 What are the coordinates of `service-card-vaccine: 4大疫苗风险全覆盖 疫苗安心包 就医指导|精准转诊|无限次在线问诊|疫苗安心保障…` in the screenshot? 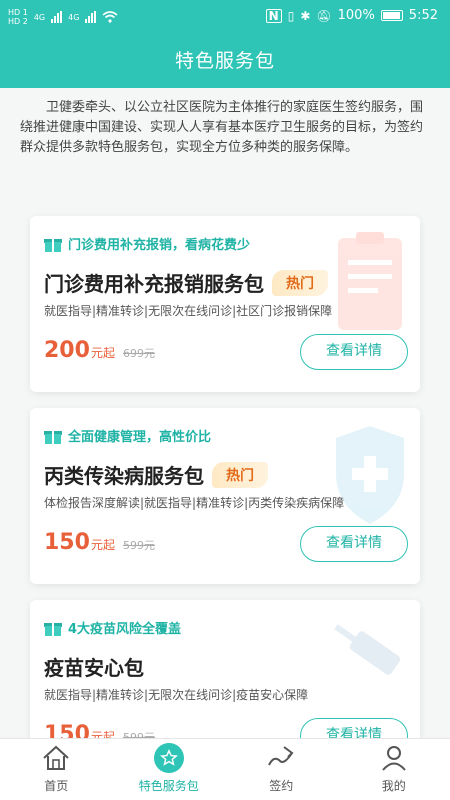 It's located at (225, 669).